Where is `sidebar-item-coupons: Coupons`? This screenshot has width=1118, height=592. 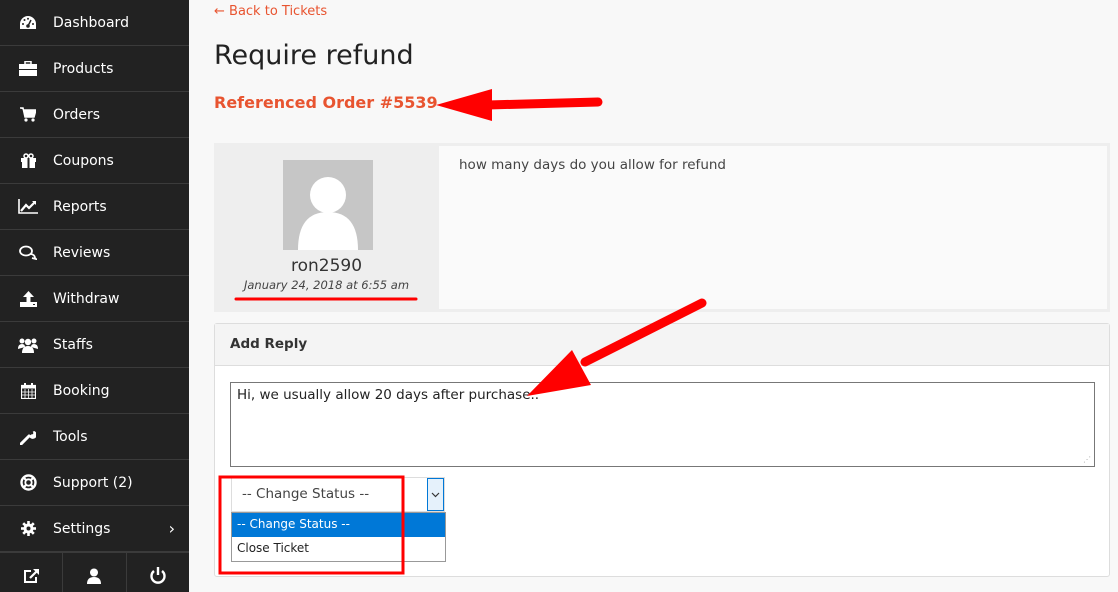
sidebar-item-coupons: Coupons is located at coordinates (94, 161).